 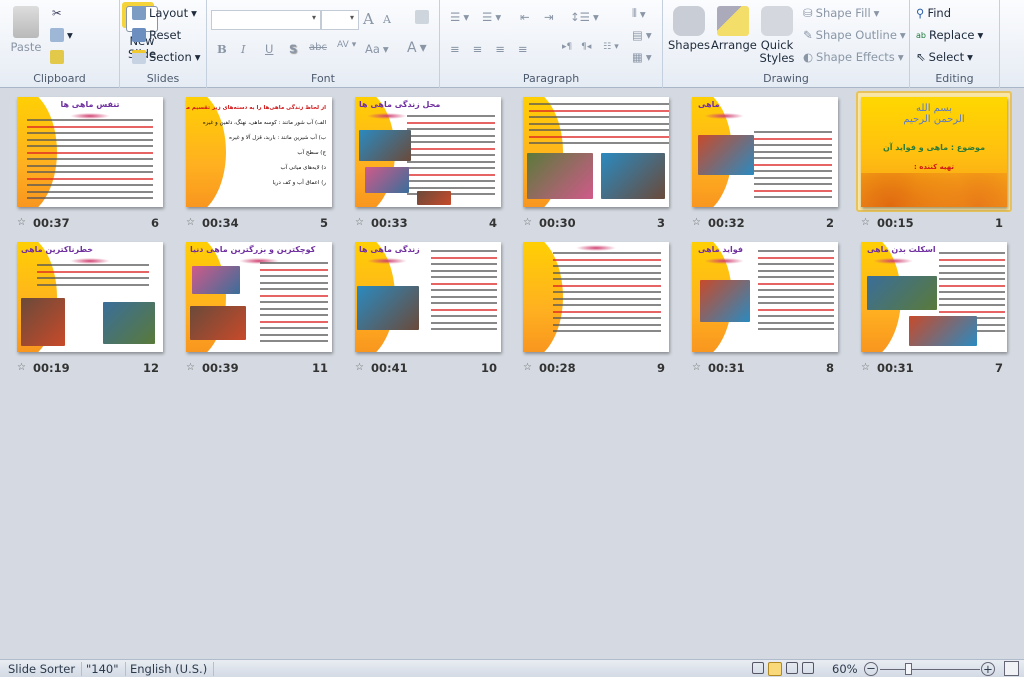 I want to click on italic-button: I, so click(x=243, y=49).